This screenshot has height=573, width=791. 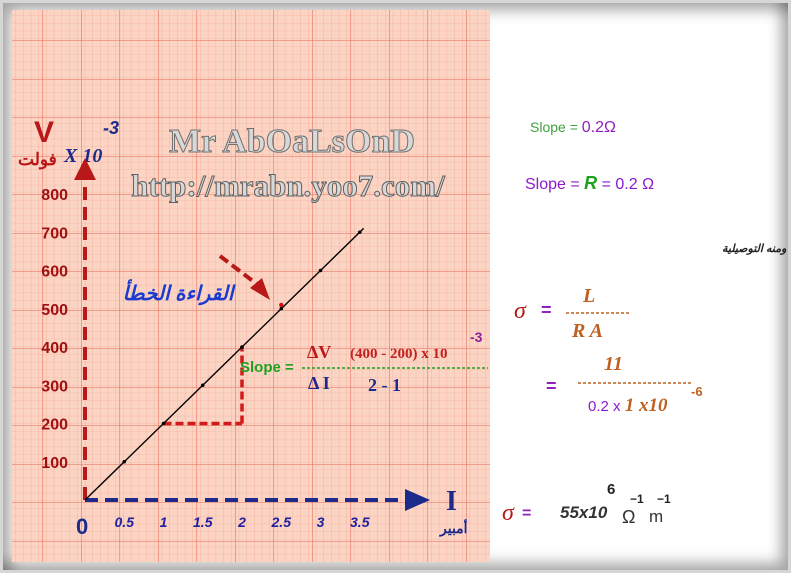 I want to click on conductivity-note: ومنه التوصيلية, so click(x=754, y=249).